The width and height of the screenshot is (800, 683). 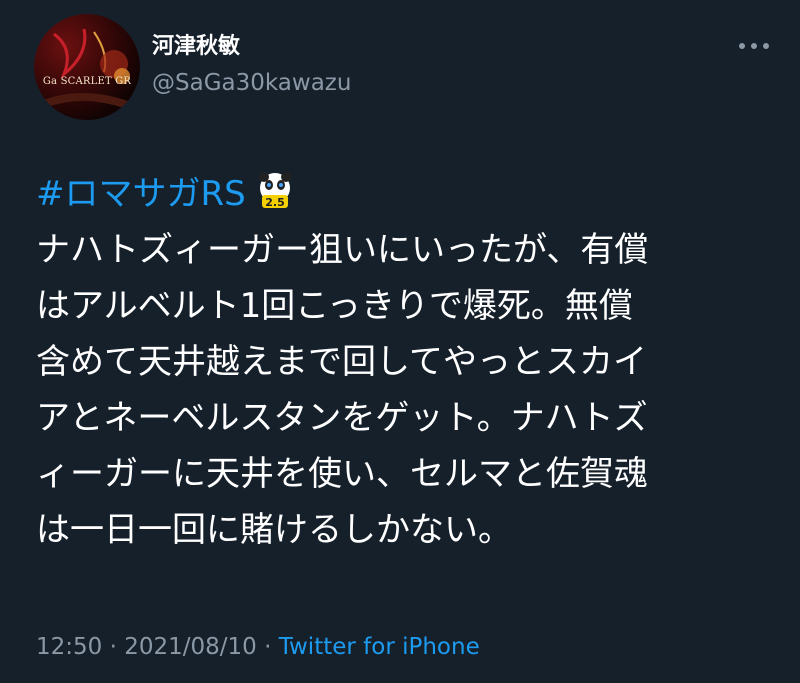 What do you see at coordinates (141, 194) in the screenshot?
I see `hashtag-link: #ロマサガRS` at bounding box center [141, 194].